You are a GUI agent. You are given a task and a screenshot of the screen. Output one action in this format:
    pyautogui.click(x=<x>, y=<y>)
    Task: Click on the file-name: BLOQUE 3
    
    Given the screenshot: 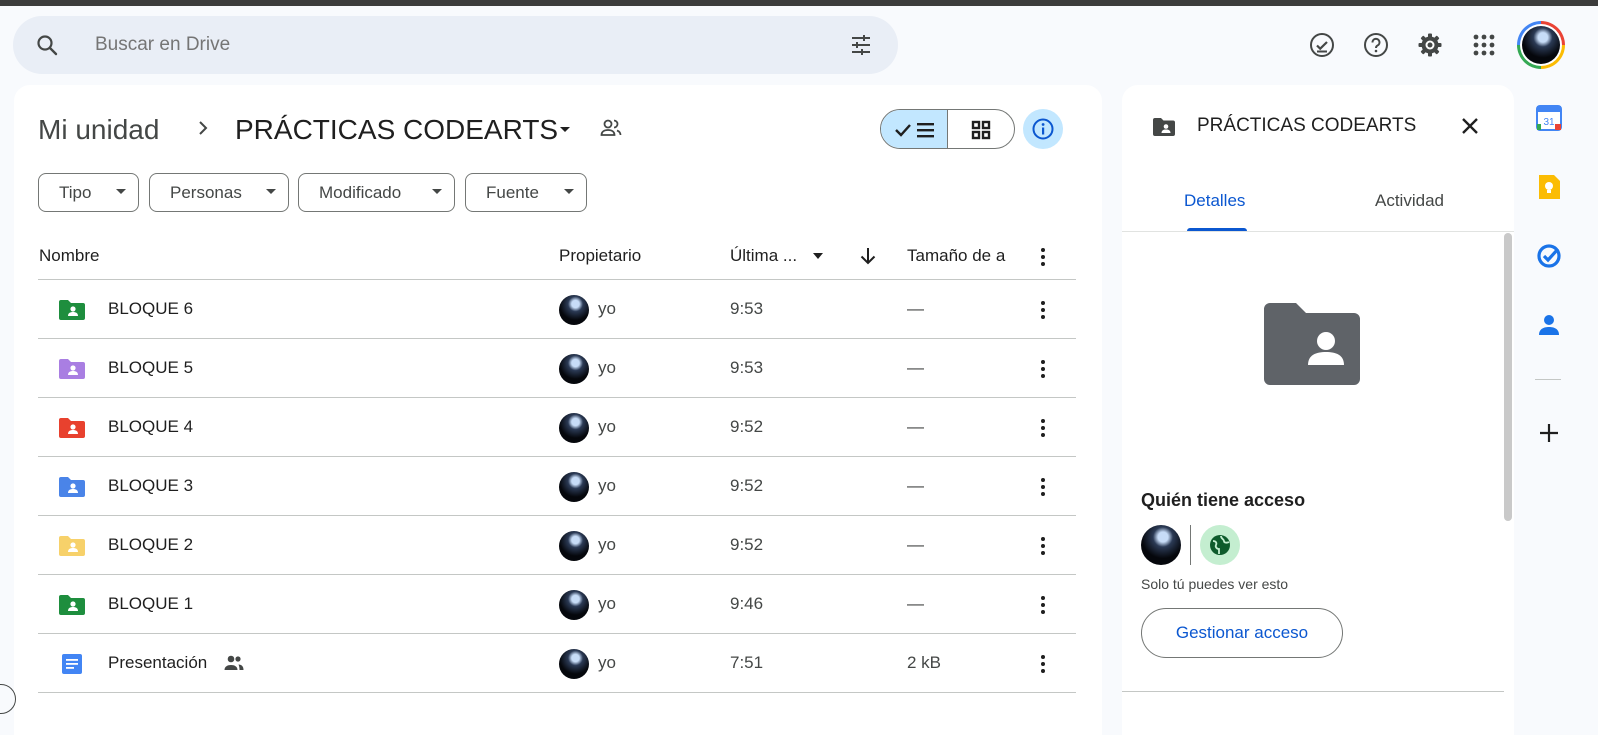 What is the action you would take?
    pyautogui.click(x=150, y=486)
    